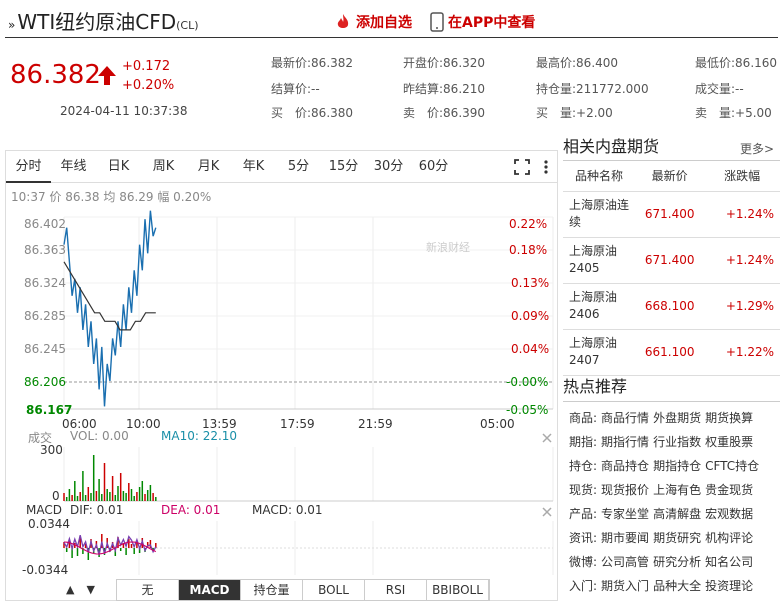 This screenshot has height=601, width=783. What do you see at coordinates (528, 224) in the screenshot?
I see `pct-tick: 0.22%` at bounding box center [528, 224].